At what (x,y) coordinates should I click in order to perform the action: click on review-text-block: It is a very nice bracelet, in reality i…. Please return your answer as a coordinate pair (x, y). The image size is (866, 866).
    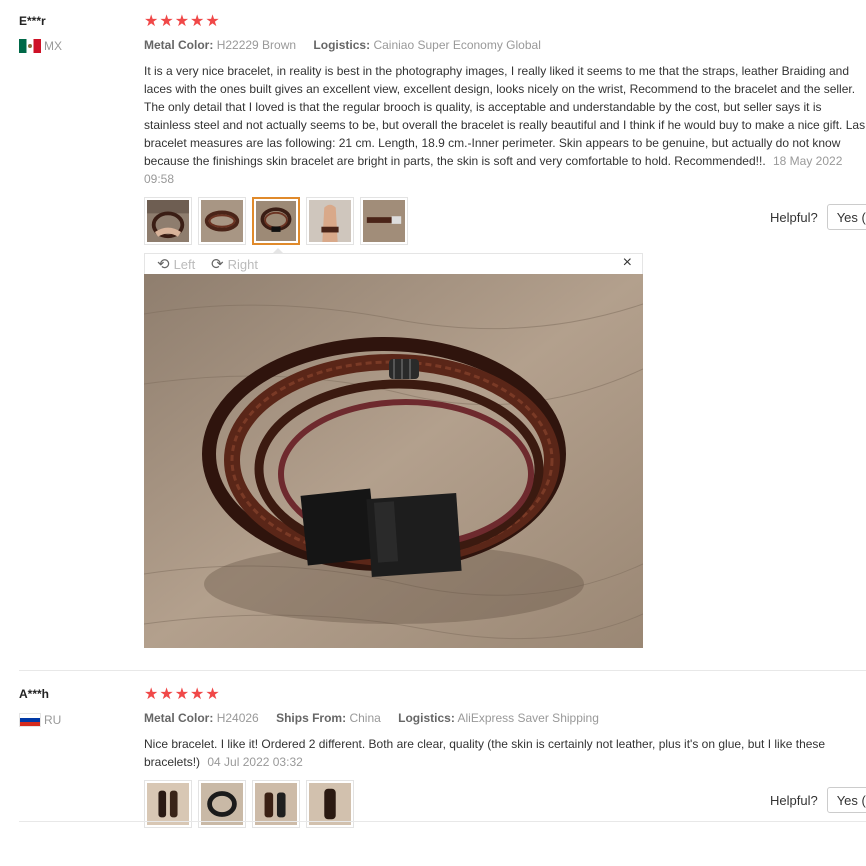
    Looking at the image, I should click on (505, 125).